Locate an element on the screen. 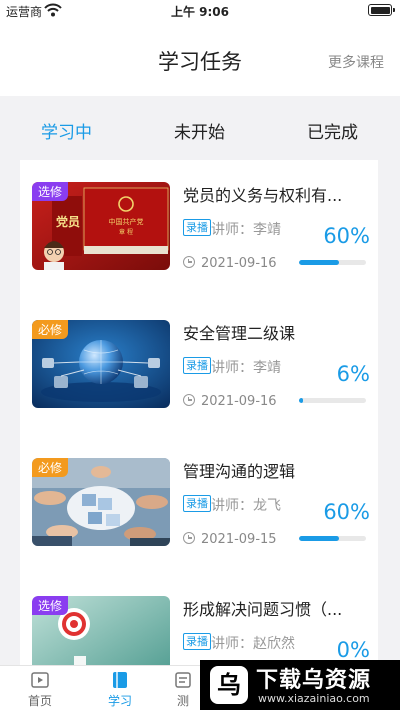 Image resolution: width=400 pixels, height=710 pixels. tab-test-label: 测 is located at coordinates (182, 701).